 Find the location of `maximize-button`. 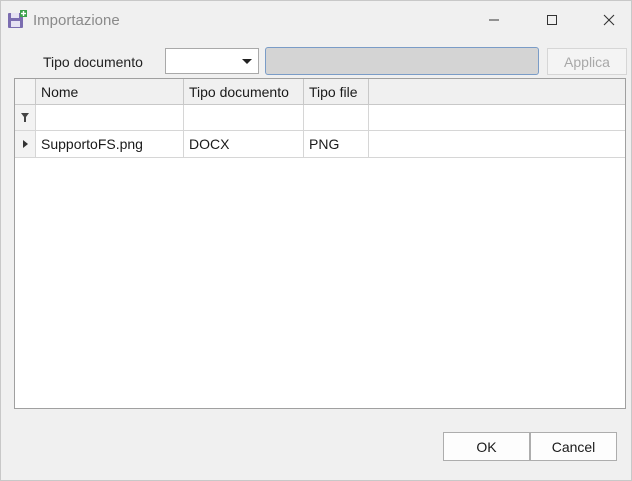

maximize-button is located at coordinates (552, 20).